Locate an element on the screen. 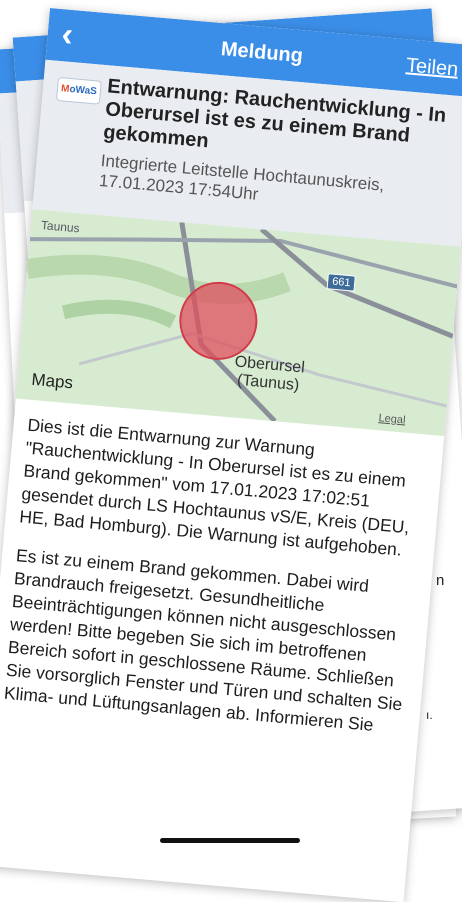 The width and height of the screenshot is (462, 902). home-indicator is located at coordinates (230, 840).